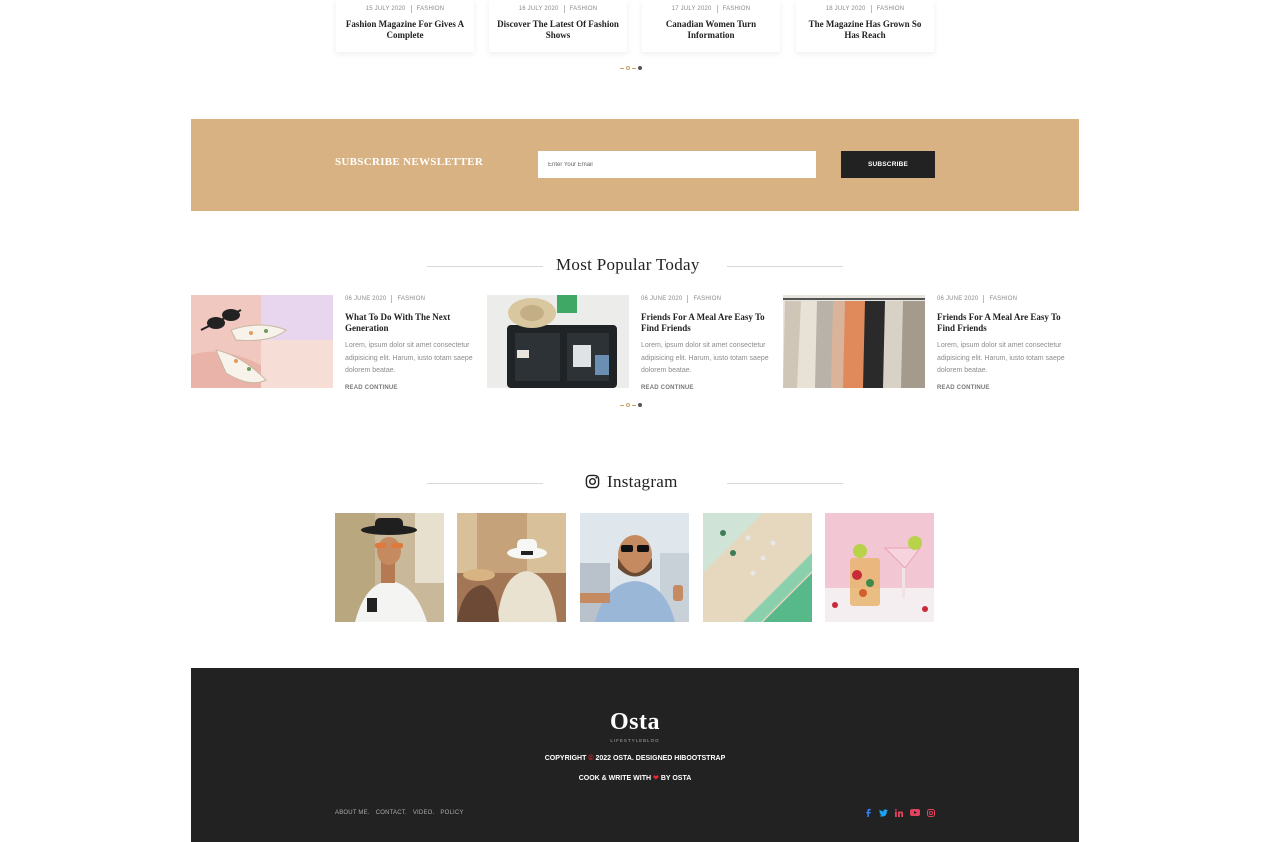 The width and height of the screenshot is (1270, 842). Describe the element at coordinates (405, 30) in the screenshot. I see `card-title: Fashion Magazine For Gives A Complete` at that location.